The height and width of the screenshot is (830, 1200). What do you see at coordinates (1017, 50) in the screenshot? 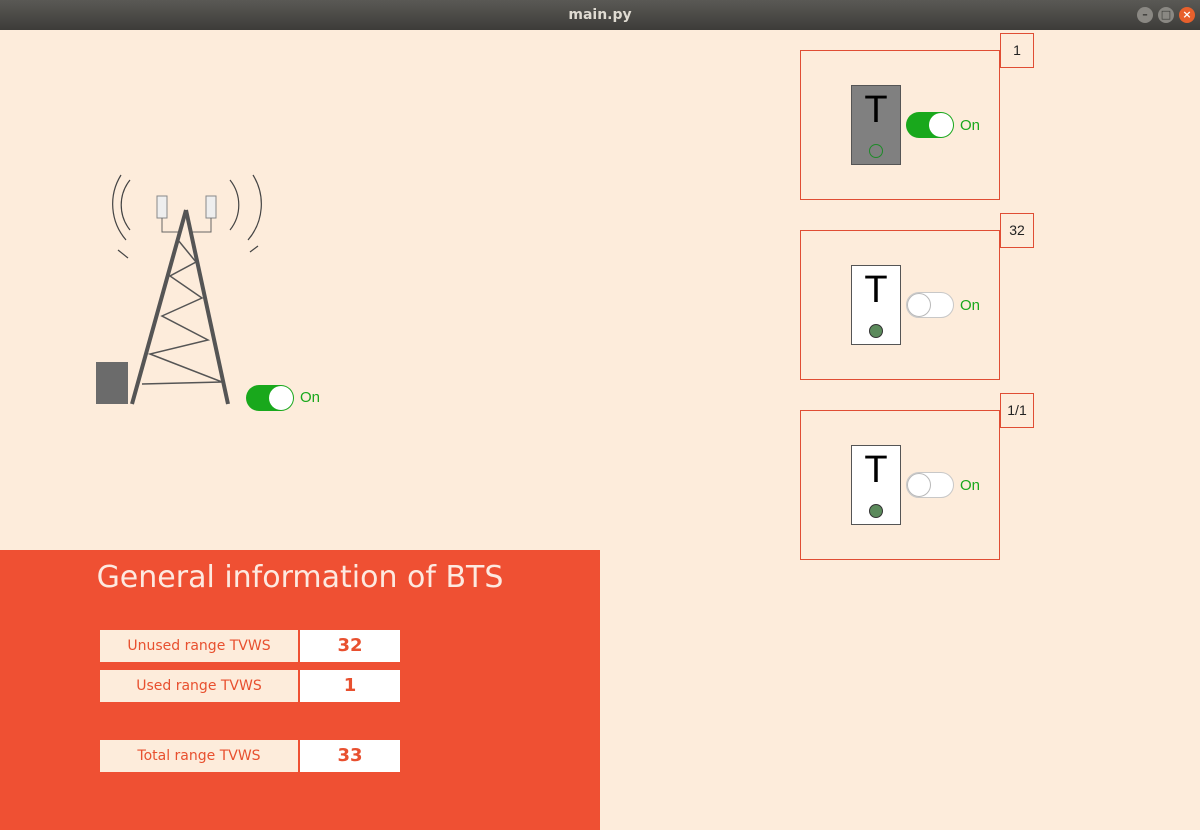
I see `channel-1-badge: 1` at bounding box center [1017, 50].